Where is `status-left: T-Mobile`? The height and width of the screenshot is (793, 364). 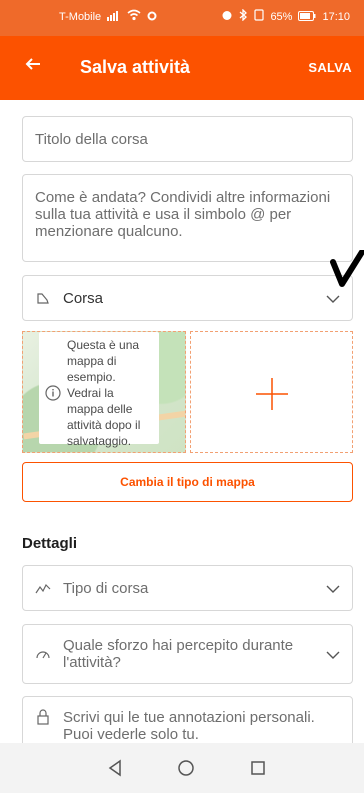
status-left: T-Mobile is located at coordinates (108, 16).